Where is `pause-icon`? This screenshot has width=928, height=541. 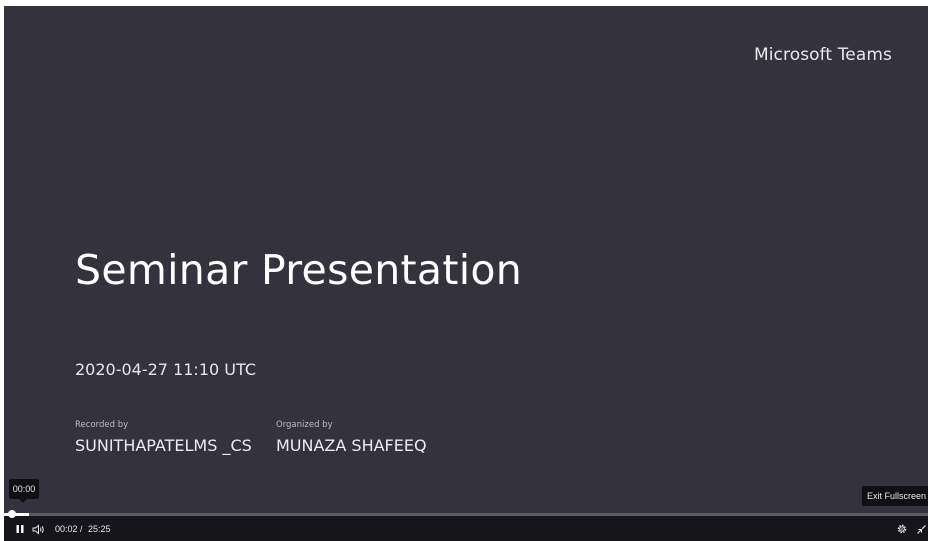 pause-icon is located at coordinates (20, 529).